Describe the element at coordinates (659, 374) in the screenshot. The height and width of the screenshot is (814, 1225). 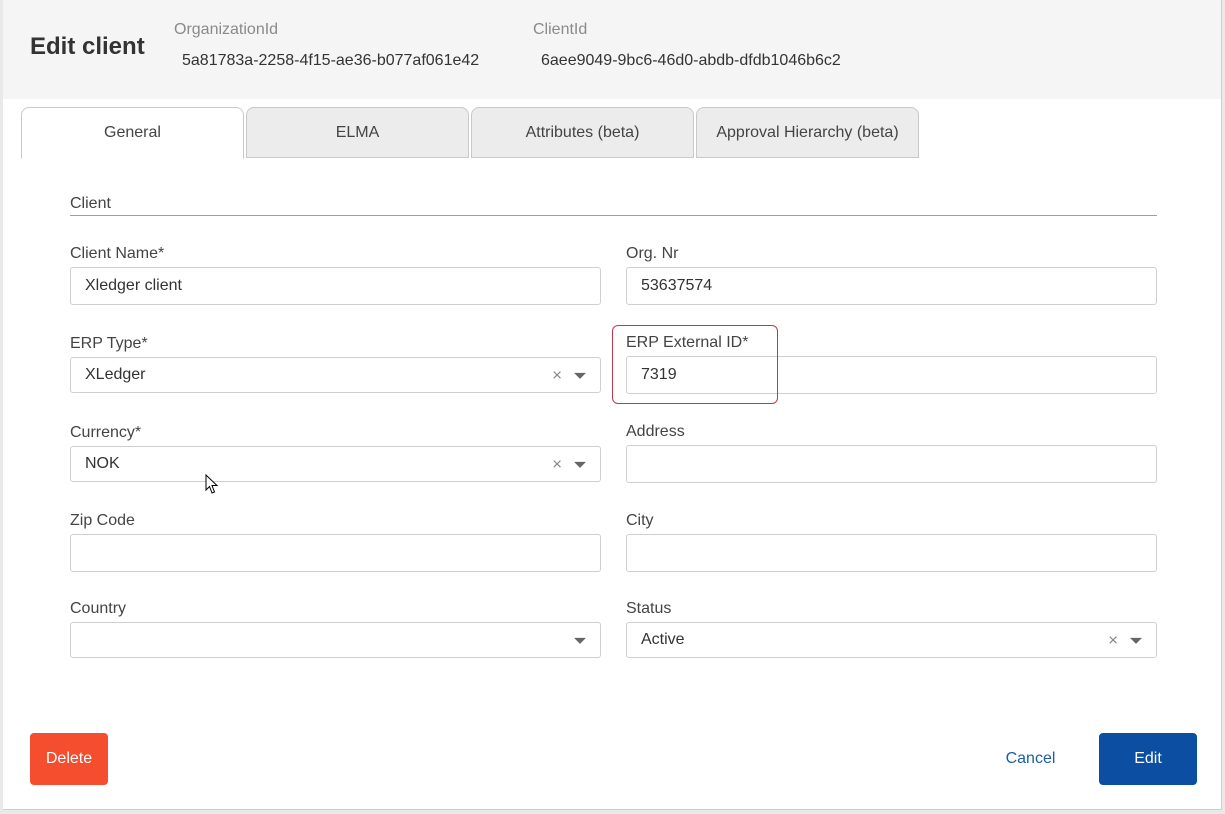
I see `erp-external-id-value: 7319` at that location.